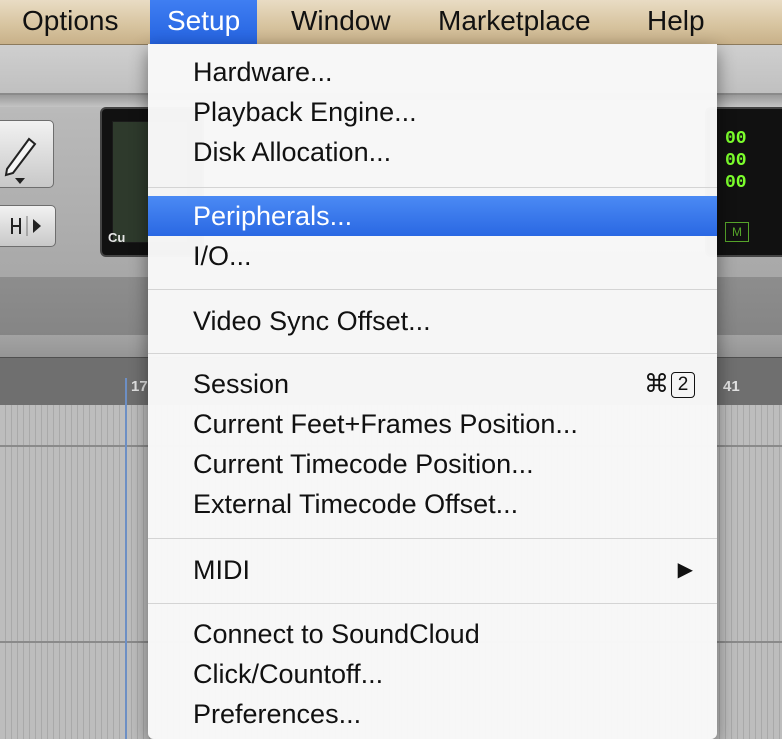  I want to click on menubar-item-marketplace: Marketplace, so click(514, 22).